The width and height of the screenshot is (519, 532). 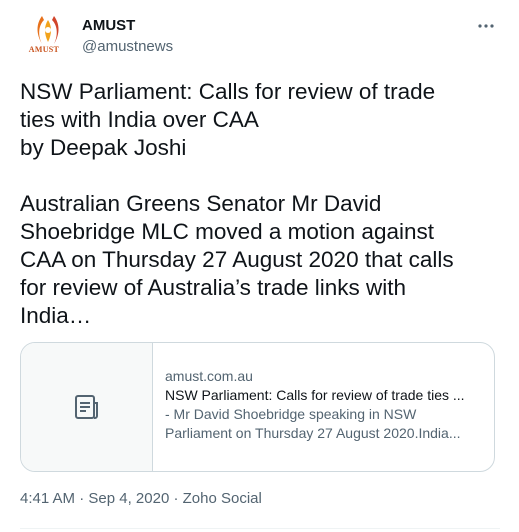 I want to click on amust-logo-icon, so click(x=48, y=30).